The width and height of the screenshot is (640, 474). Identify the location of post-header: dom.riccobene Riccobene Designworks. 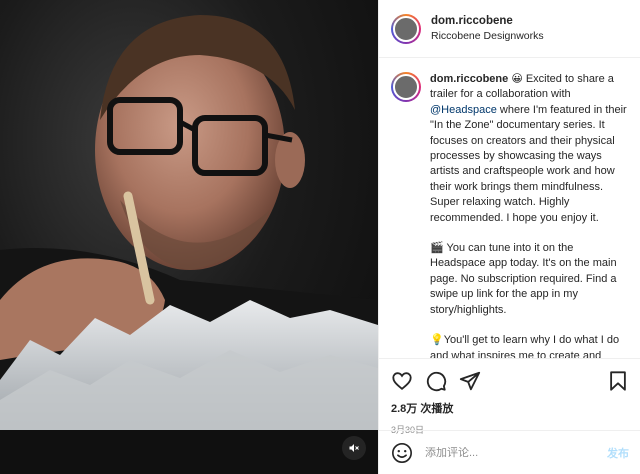
(509, 29).